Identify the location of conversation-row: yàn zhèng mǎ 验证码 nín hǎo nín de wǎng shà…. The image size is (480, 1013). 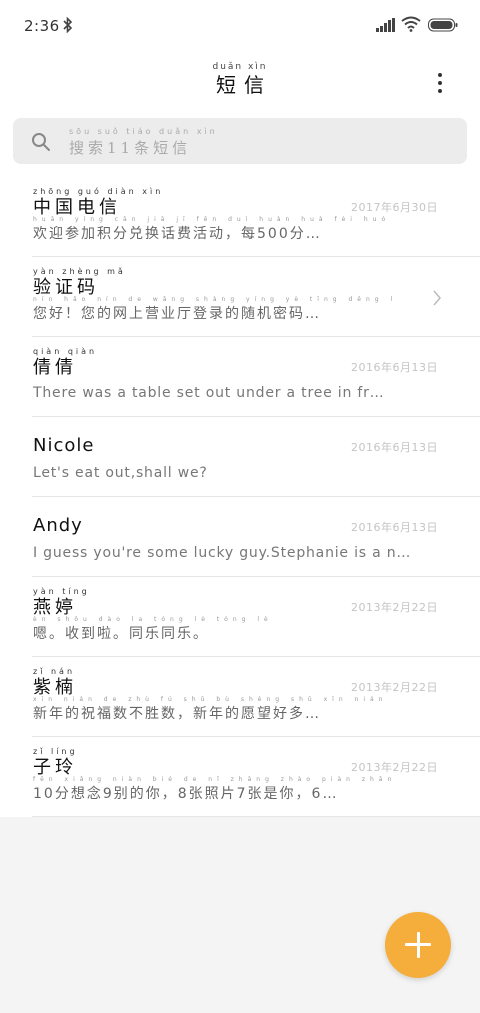
(240, 297).